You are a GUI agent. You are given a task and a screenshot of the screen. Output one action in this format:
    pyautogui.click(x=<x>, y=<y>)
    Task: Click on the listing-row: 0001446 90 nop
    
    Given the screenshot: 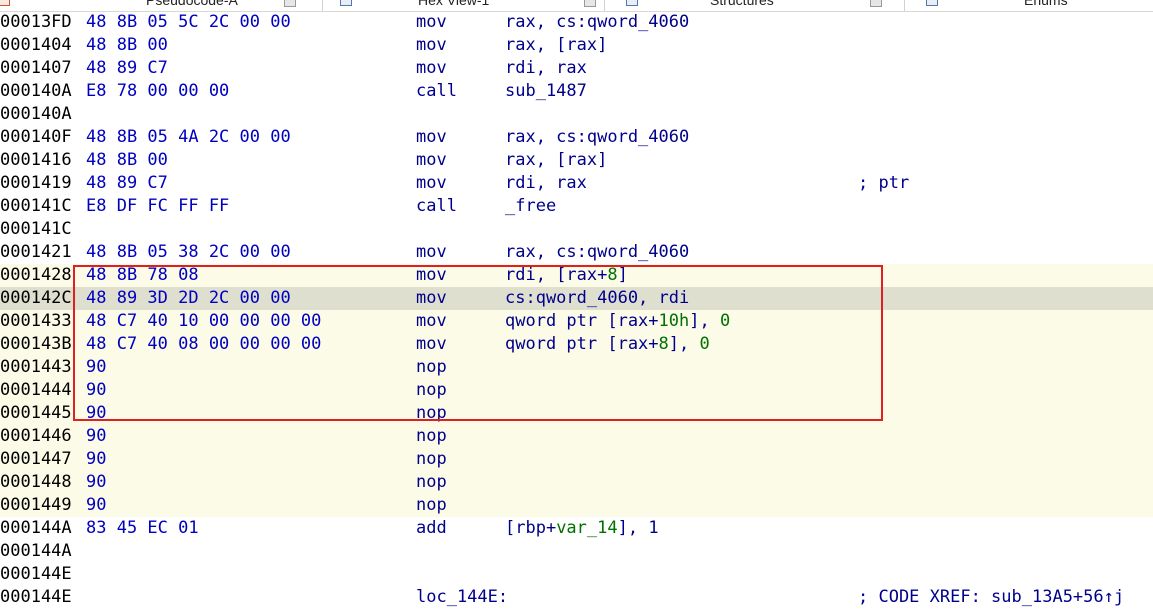 What is the action you would take?
    pyautogui.click(x=576, y=436)
    